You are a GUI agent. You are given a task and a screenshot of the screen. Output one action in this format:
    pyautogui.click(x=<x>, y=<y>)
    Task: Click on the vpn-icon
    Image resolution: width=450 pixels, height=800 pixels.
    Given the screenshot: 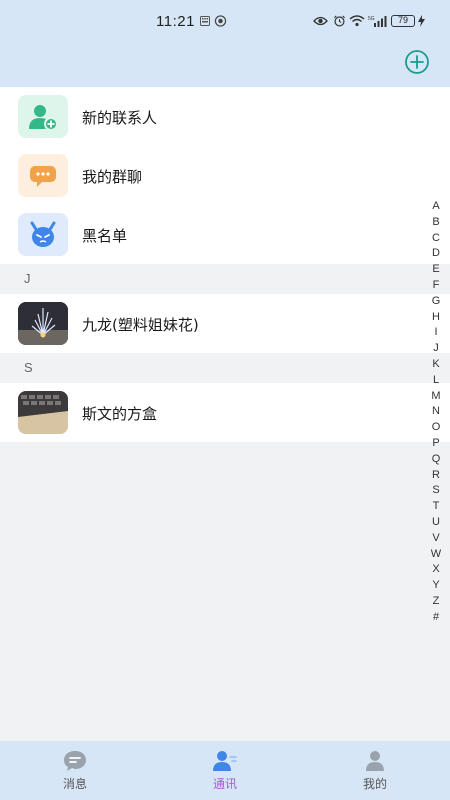 What is the action you would take?
    pyautogui.click(x=220, y=21)
    